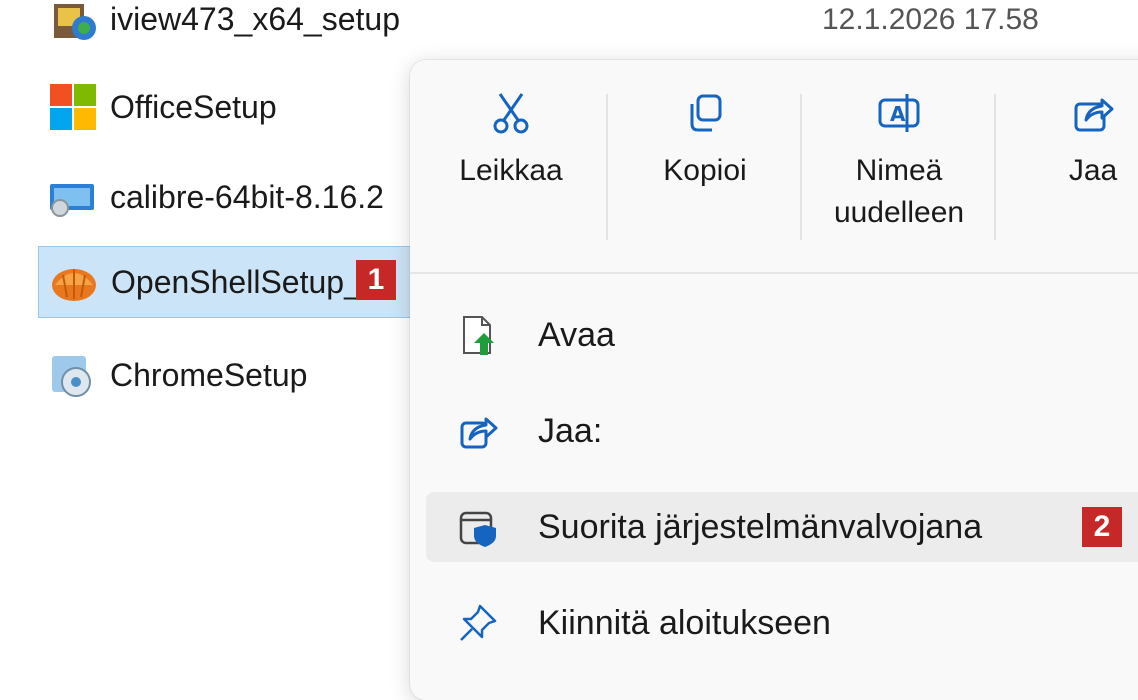  What do you see at coordinates (760, 526) in the screenshot?
I see `menu-item-label: Suorita järjestelmänvalvojana` at bounding box center [760, 526].